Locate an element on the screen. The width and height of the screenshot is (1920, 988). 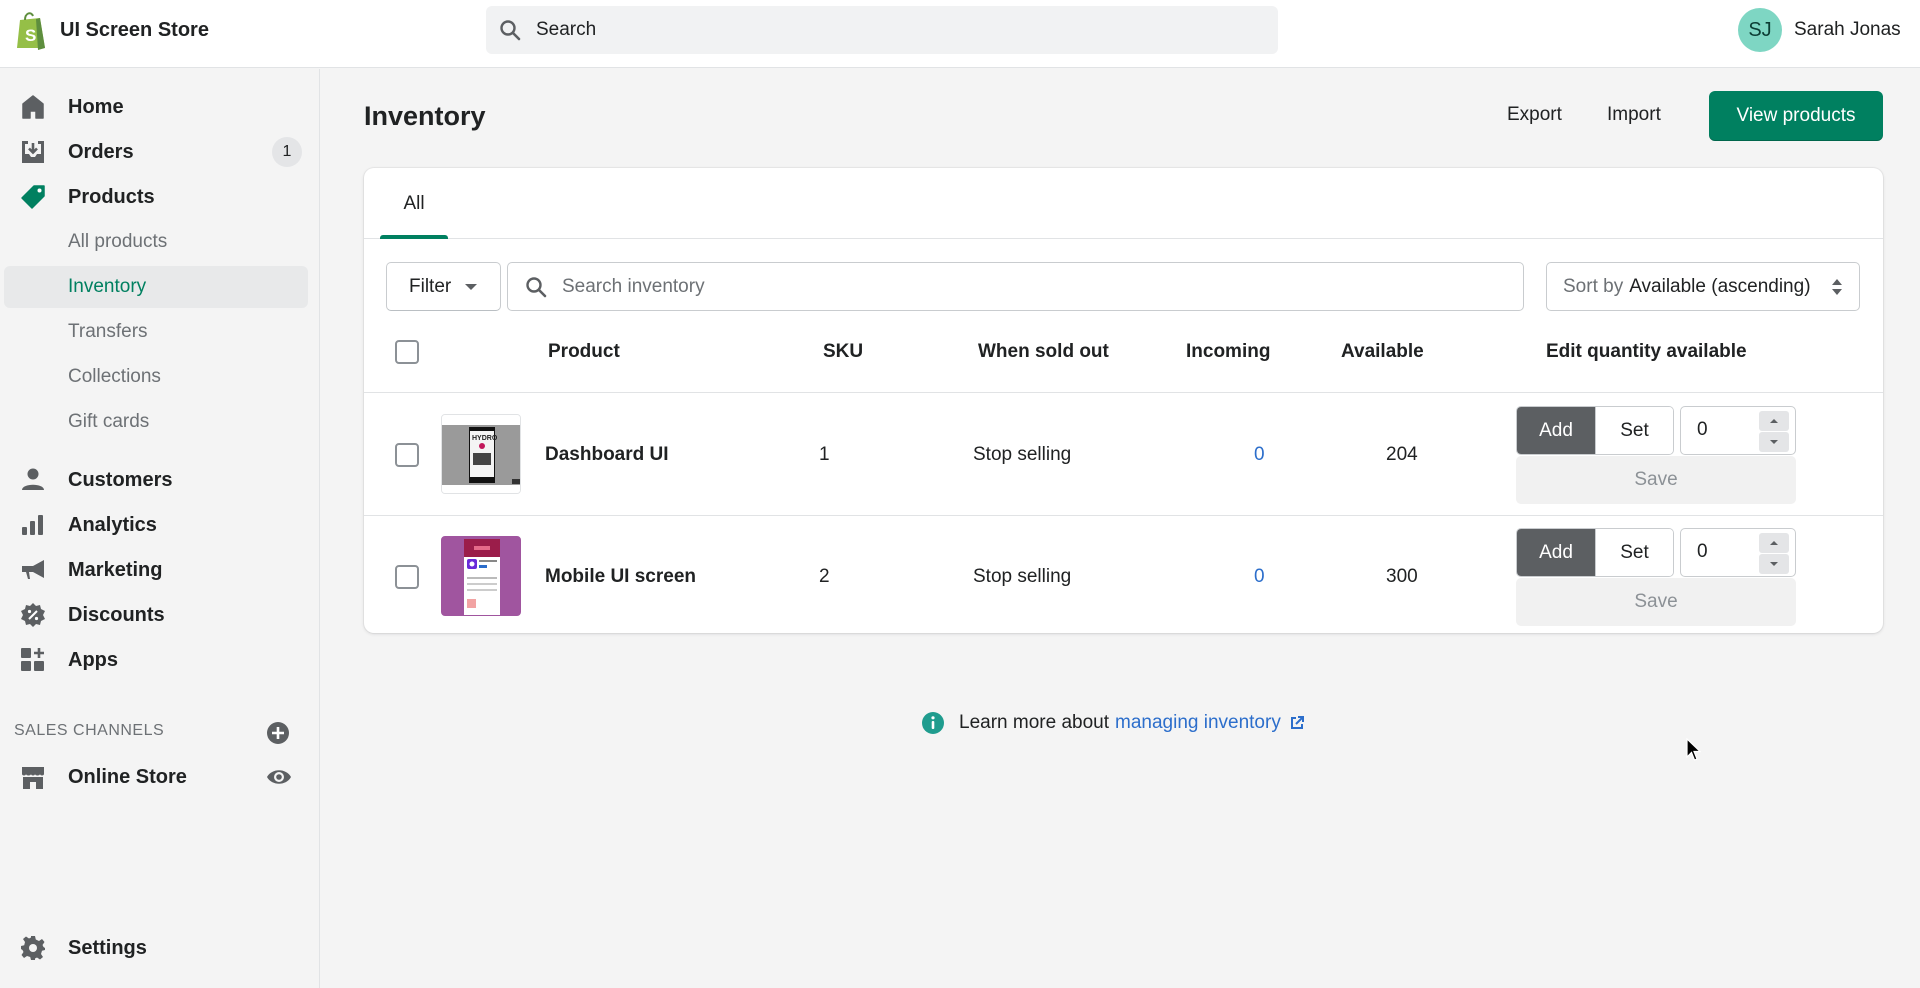
sidebar-item-online-store: Online Store is located at coordinates (160, 777).